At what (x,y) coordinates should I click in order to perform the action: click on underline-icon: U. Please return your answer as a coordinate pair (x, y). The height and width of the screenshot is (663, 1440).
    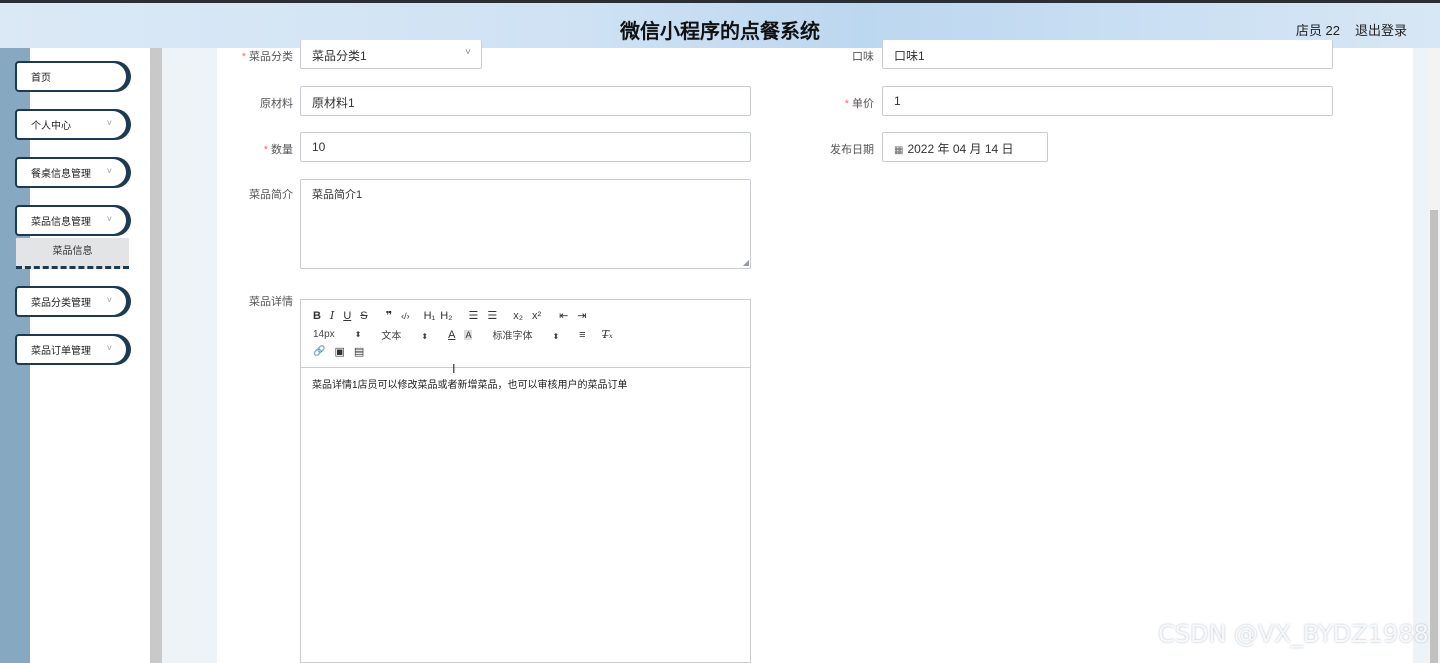
    Looking at the image, I should click on (347, 316).